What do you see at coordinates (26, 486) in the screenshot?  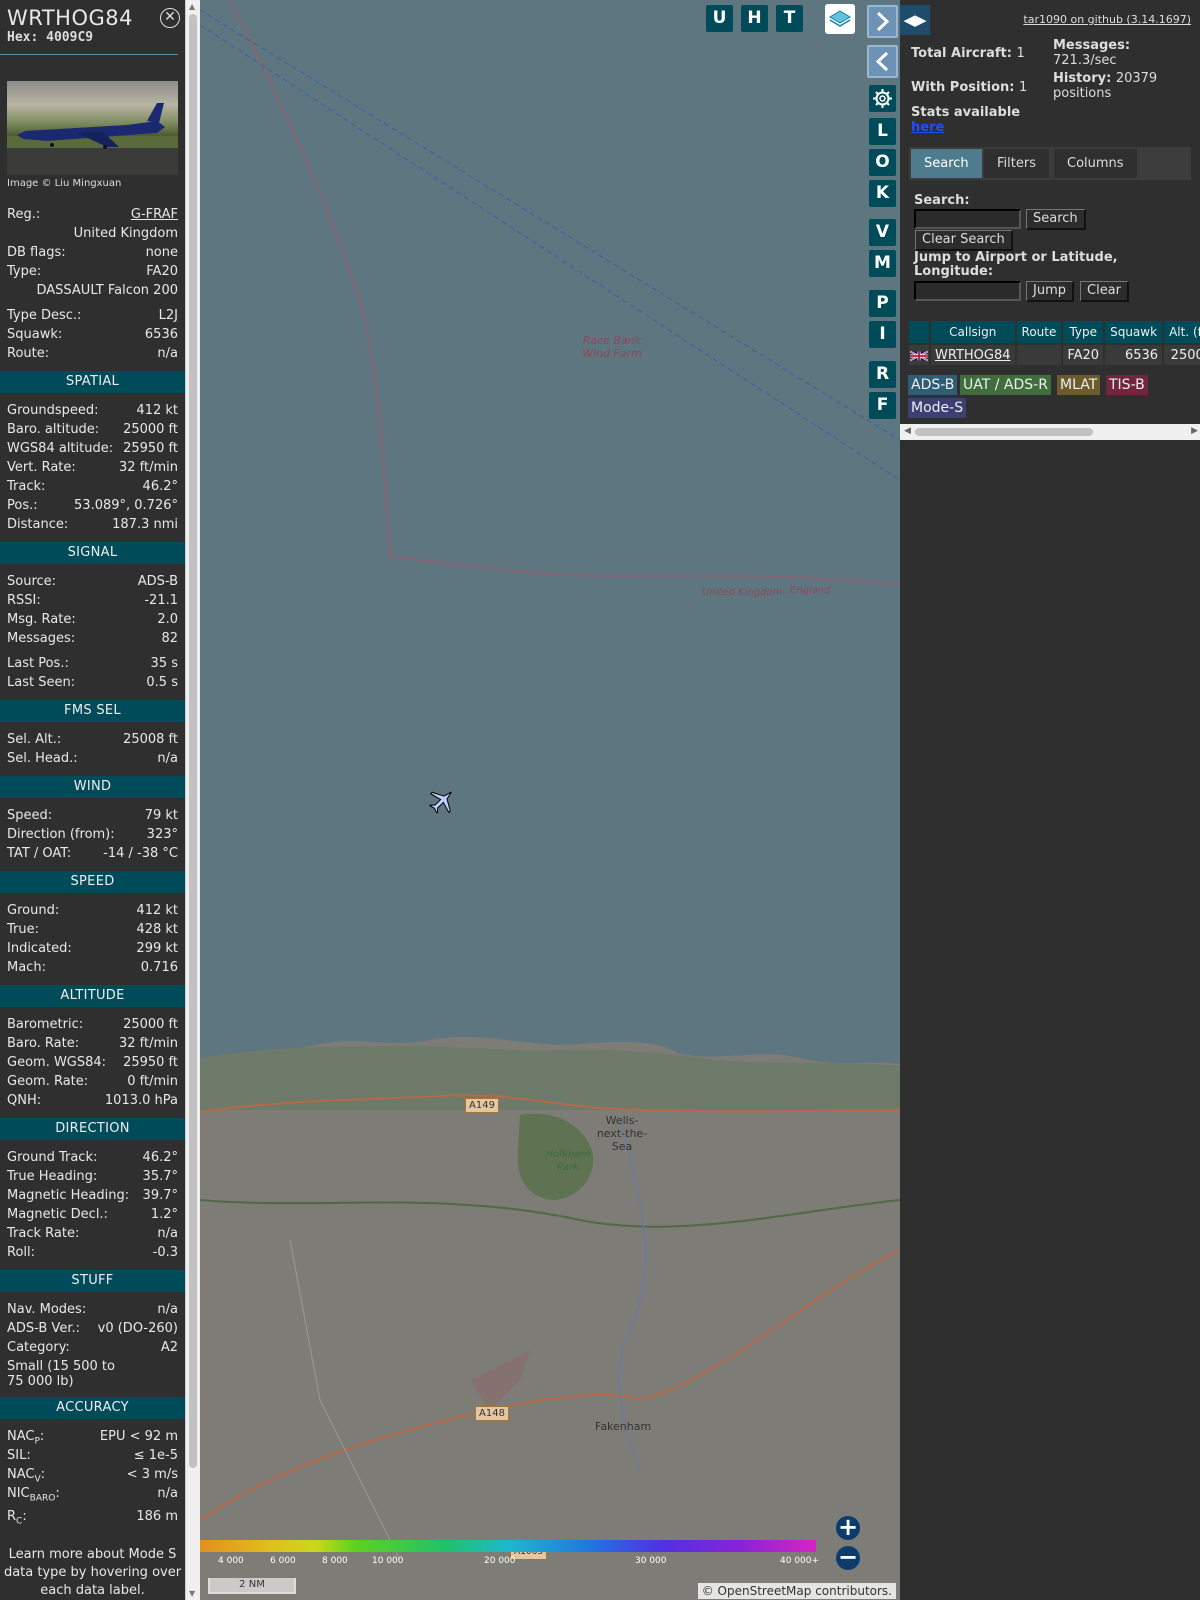 I see `info-key: Track:` at bounding box center [26, 486].